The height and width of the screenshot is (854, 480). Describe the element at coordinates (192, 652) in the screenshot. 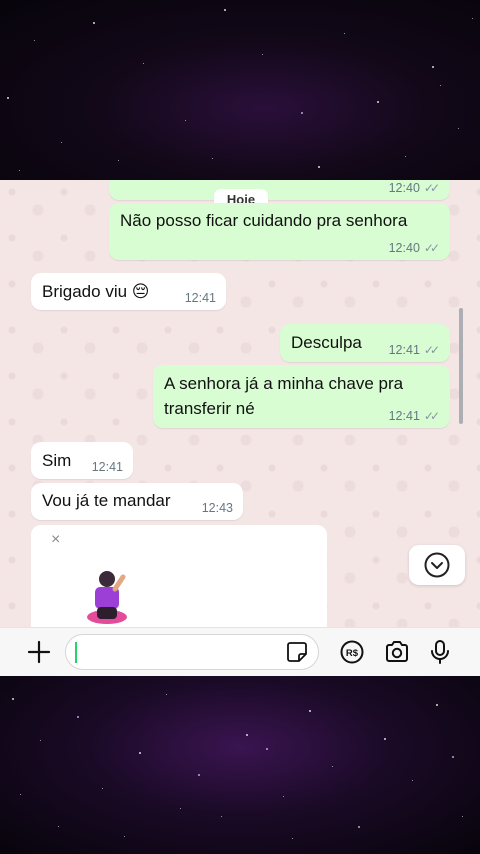

I see `message-input` at that location.